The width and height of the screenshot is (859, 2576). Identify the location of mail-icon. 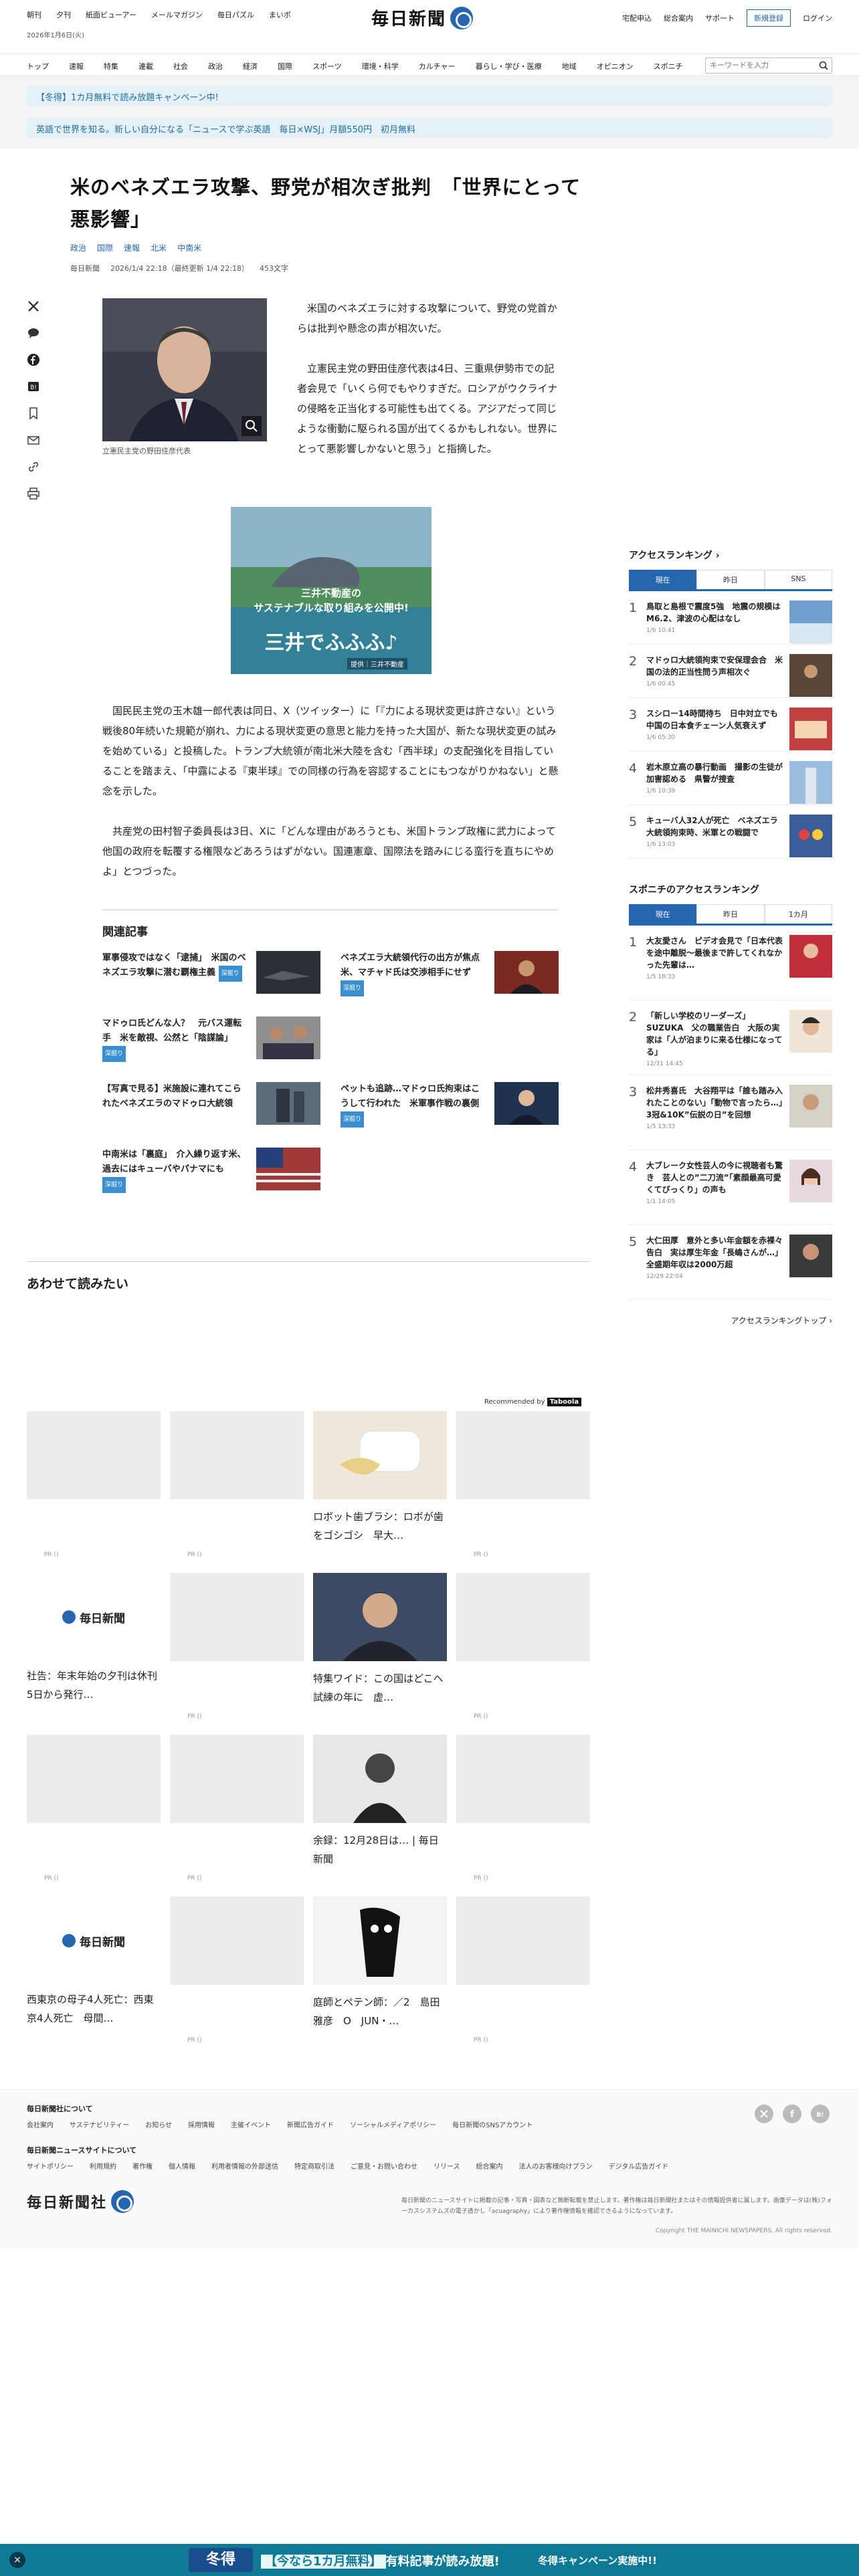
(33, 440).